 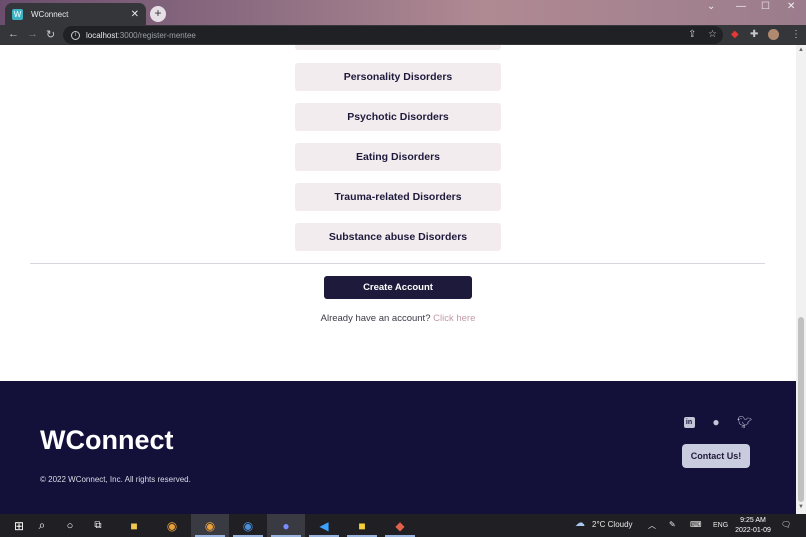 I want to click on pen-icon: ✎, so click(x=672, y=524).